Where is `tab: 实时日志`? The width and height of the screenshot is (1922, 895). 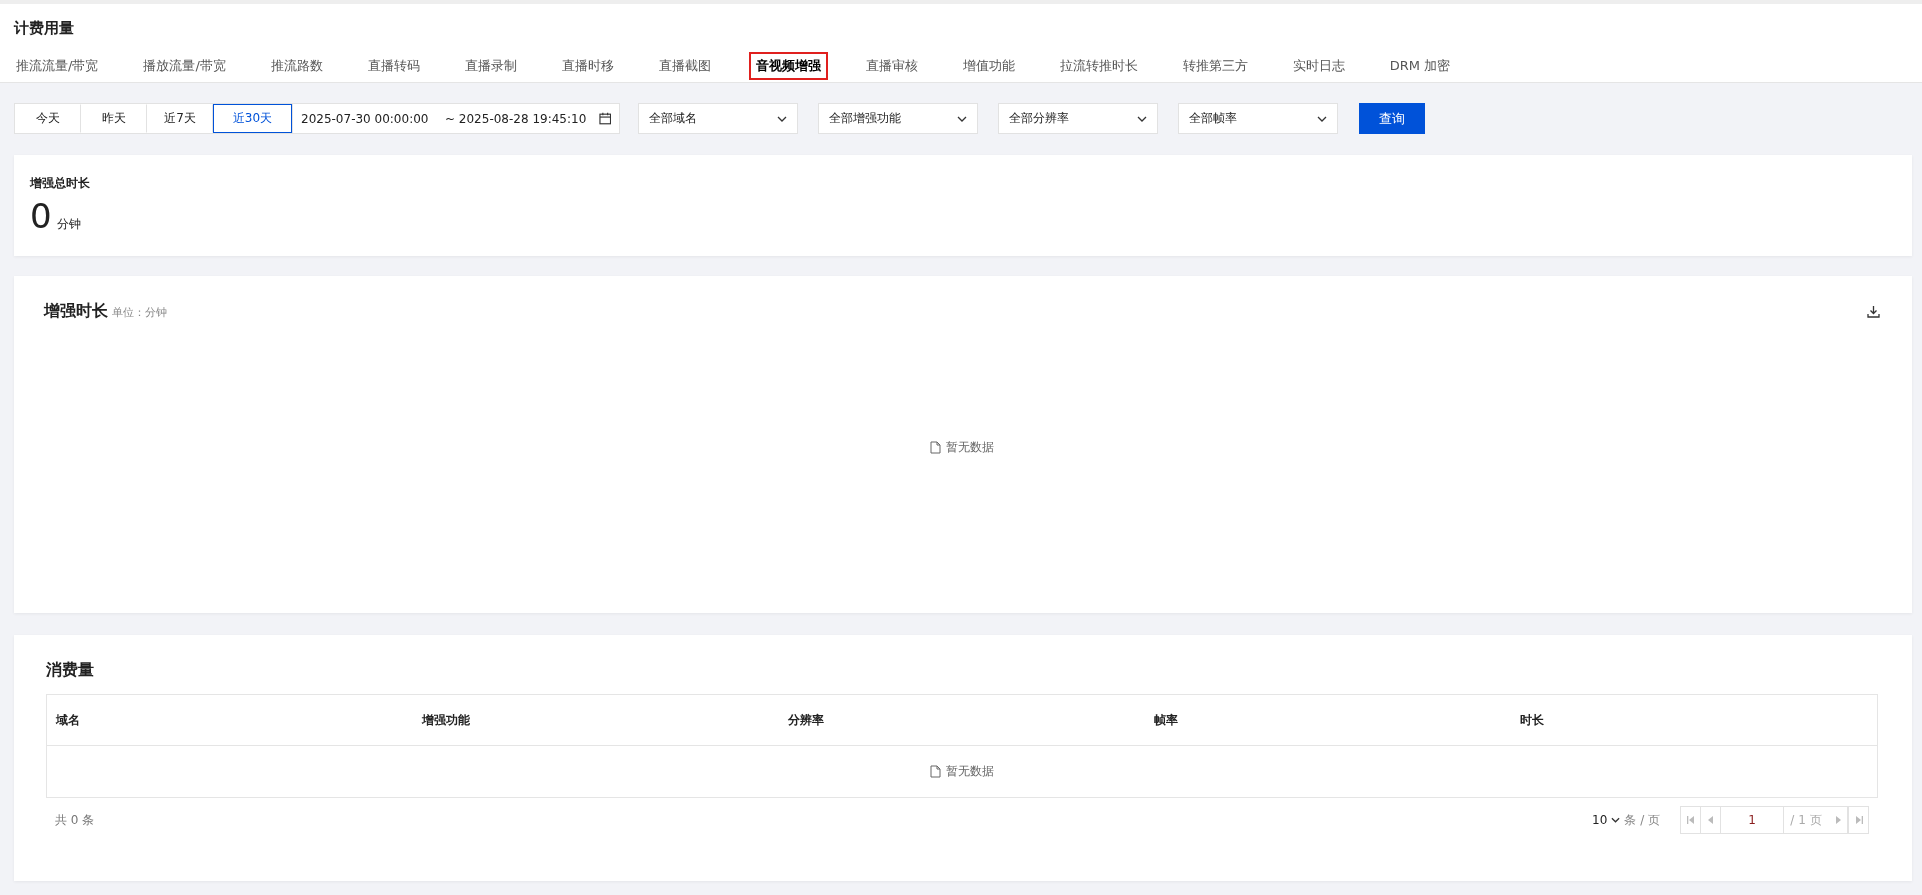 tab: 实时日志 is located at coordinates (1318, 65).